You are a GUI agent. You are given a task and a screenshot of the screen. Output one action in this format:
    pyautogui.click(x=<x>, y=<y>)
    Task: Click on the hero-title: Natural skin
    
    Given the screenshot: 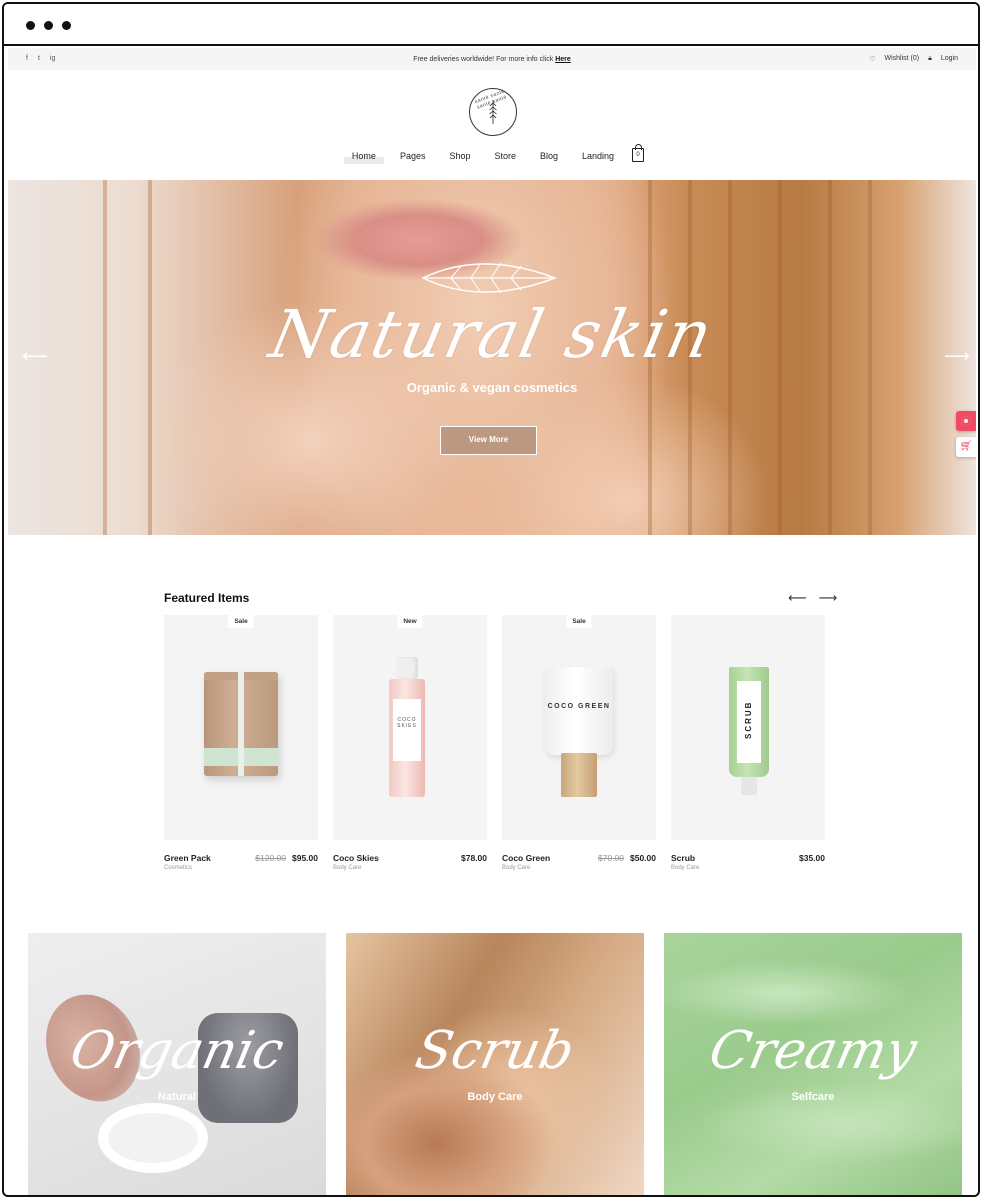 What is the action you would take?
    pyautogui.click(x=492, y=334)
    